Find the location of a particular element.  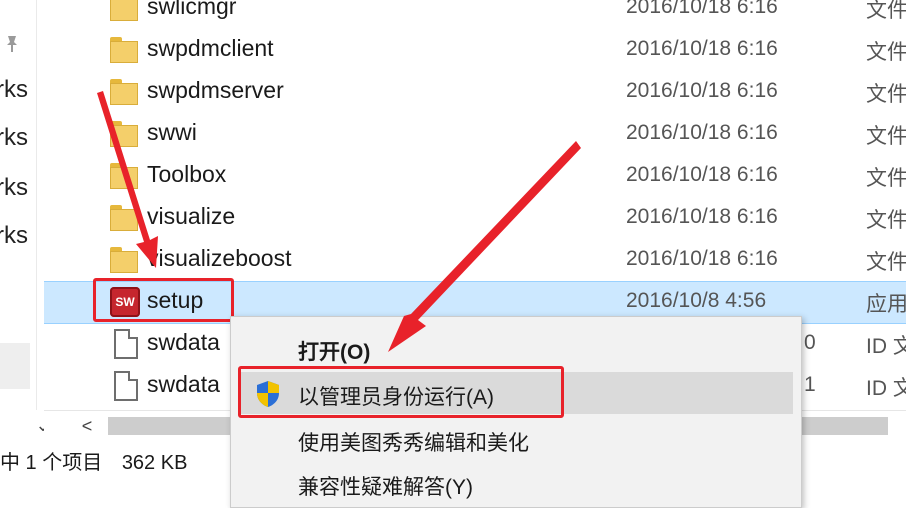

file-row: visualize 2016/10/18 6:16 文件 is located at coordinates (475, 219).